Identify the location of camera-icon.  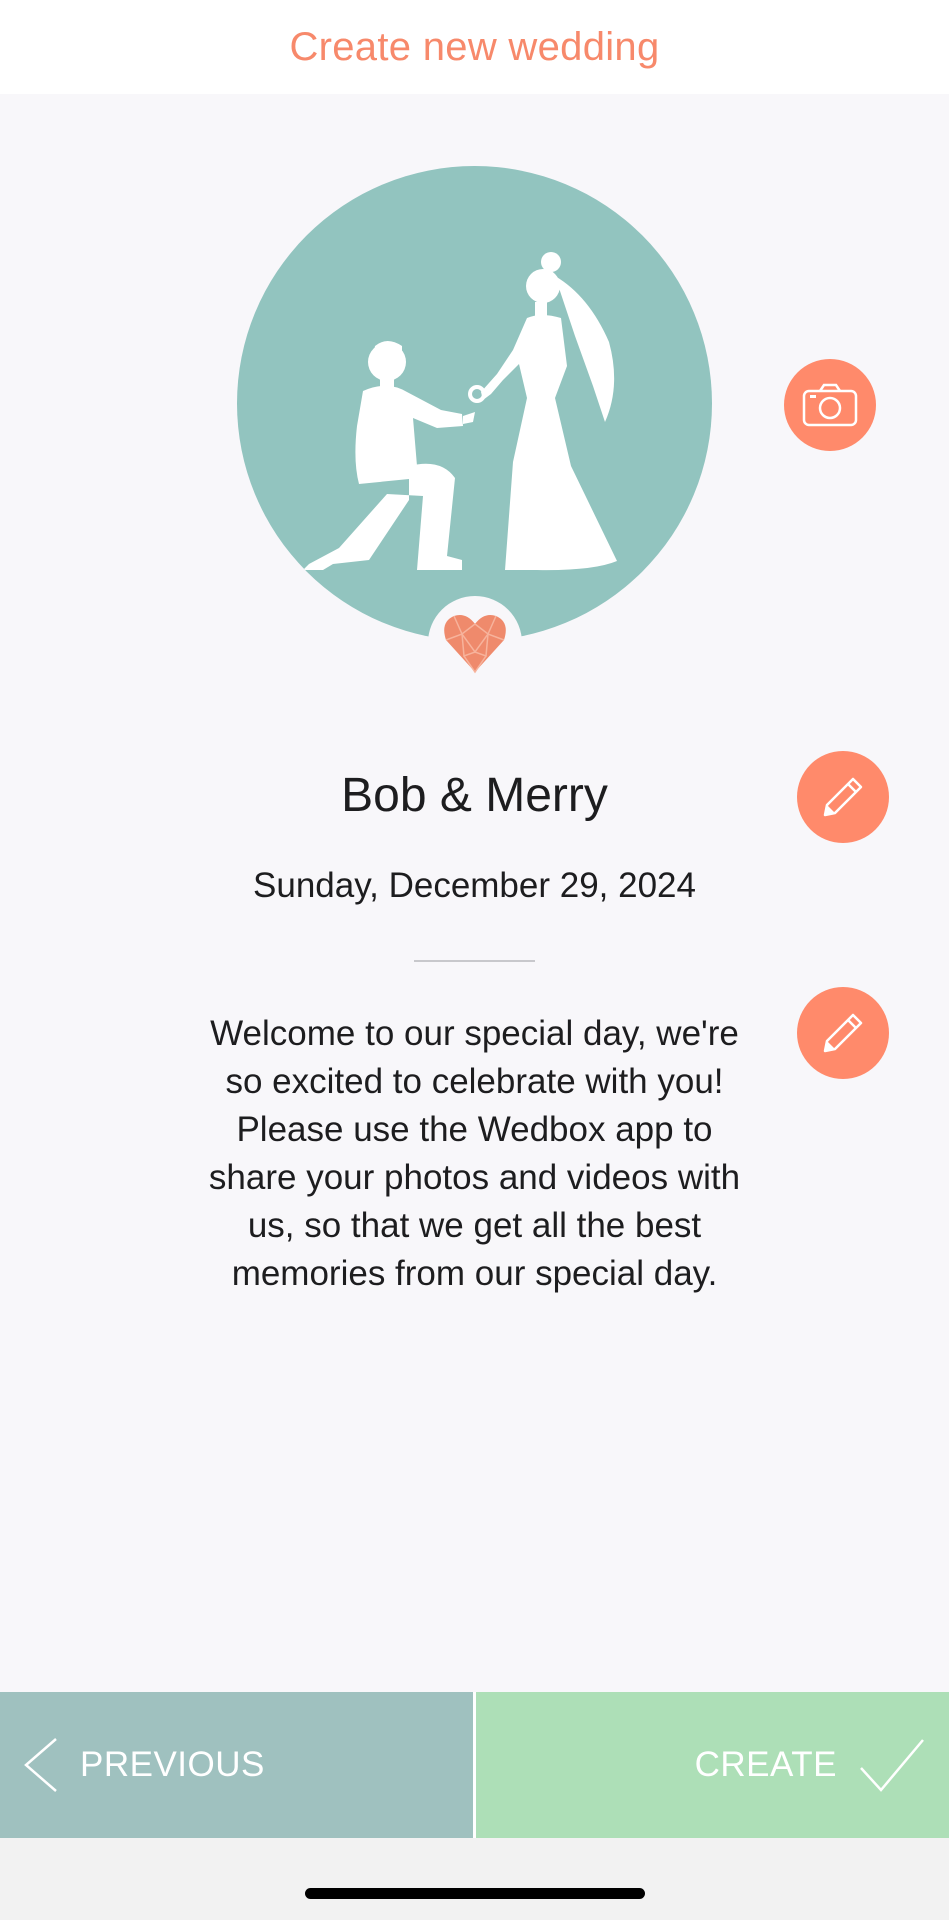
(830, 405).